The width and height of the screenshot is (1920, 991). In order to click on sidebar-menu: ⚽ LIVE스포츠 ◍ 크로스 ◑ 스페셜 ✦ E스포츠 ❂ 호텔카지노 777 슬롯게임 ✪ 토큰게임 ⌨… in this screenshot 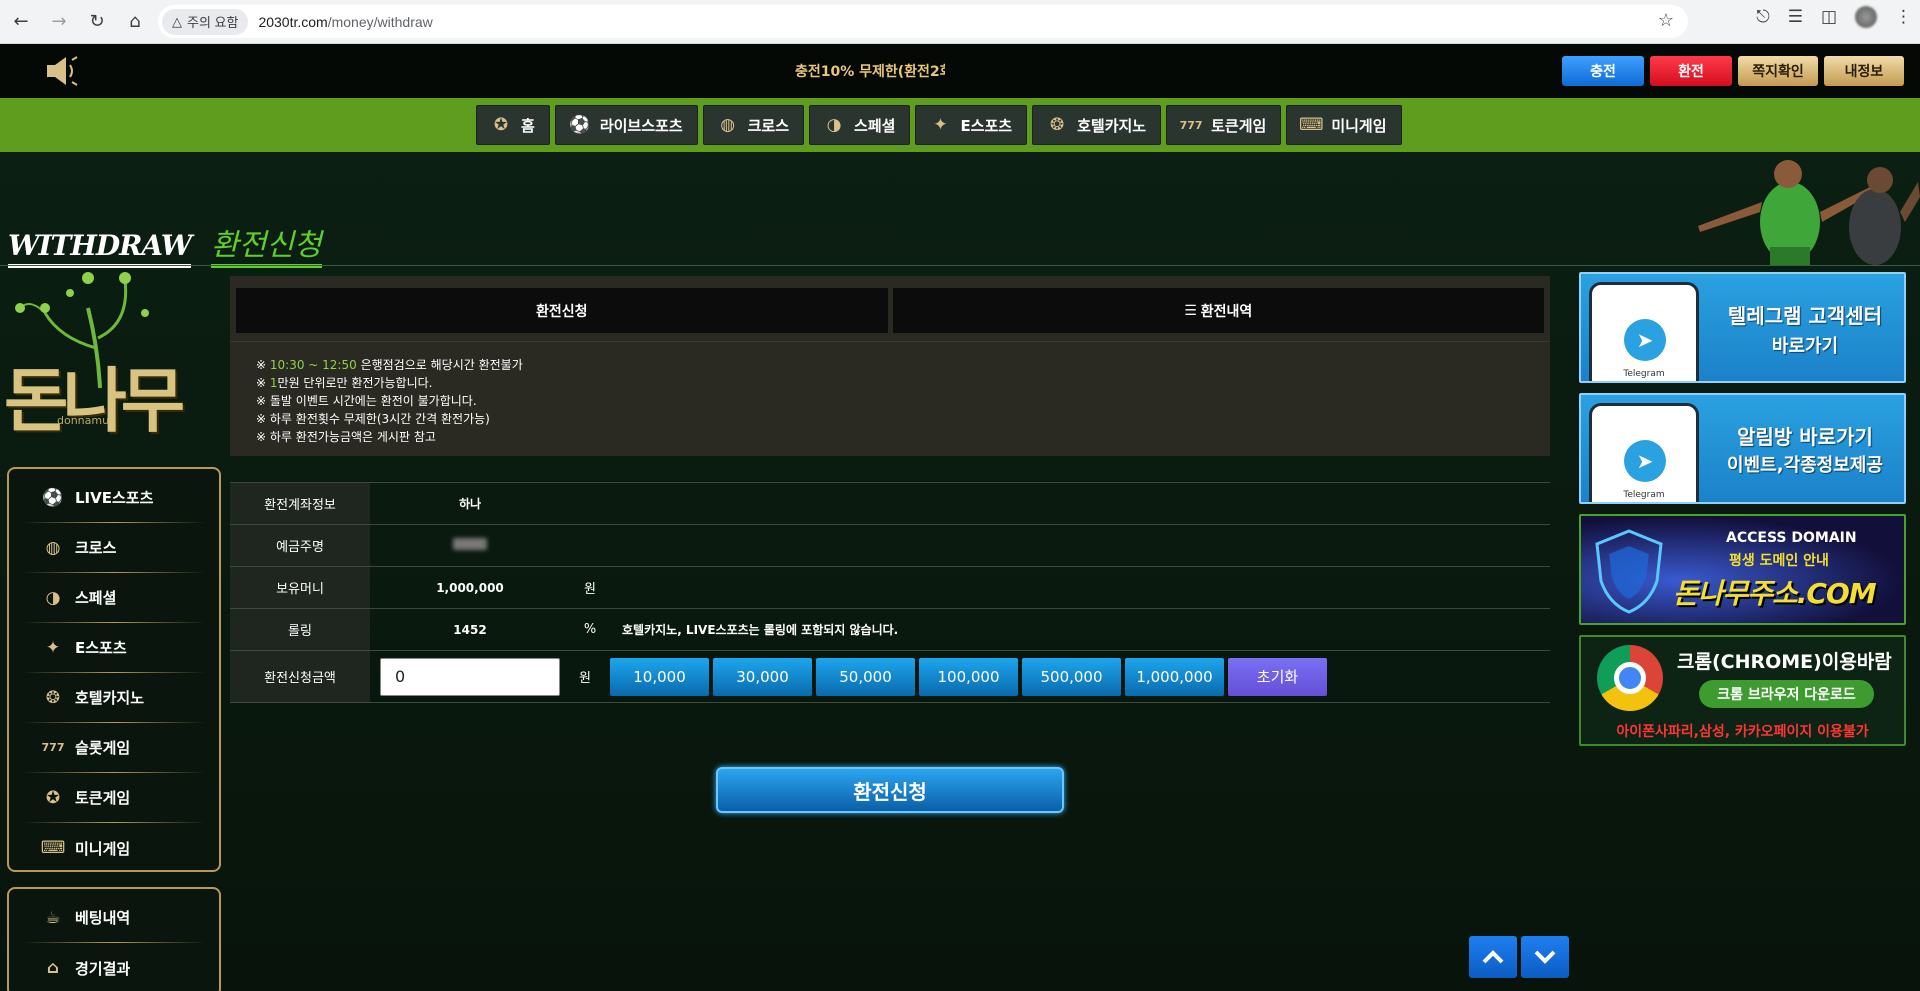, I will do `click(114, 669)`.